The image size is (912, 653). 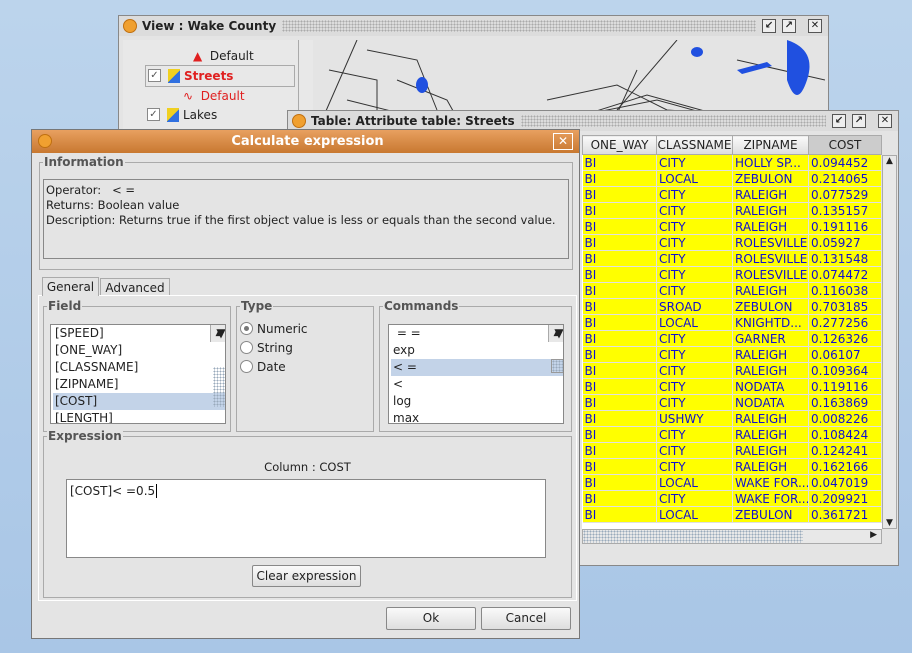 I want to click on field-item: [CLASSNAME], so click(x=139, y=367).